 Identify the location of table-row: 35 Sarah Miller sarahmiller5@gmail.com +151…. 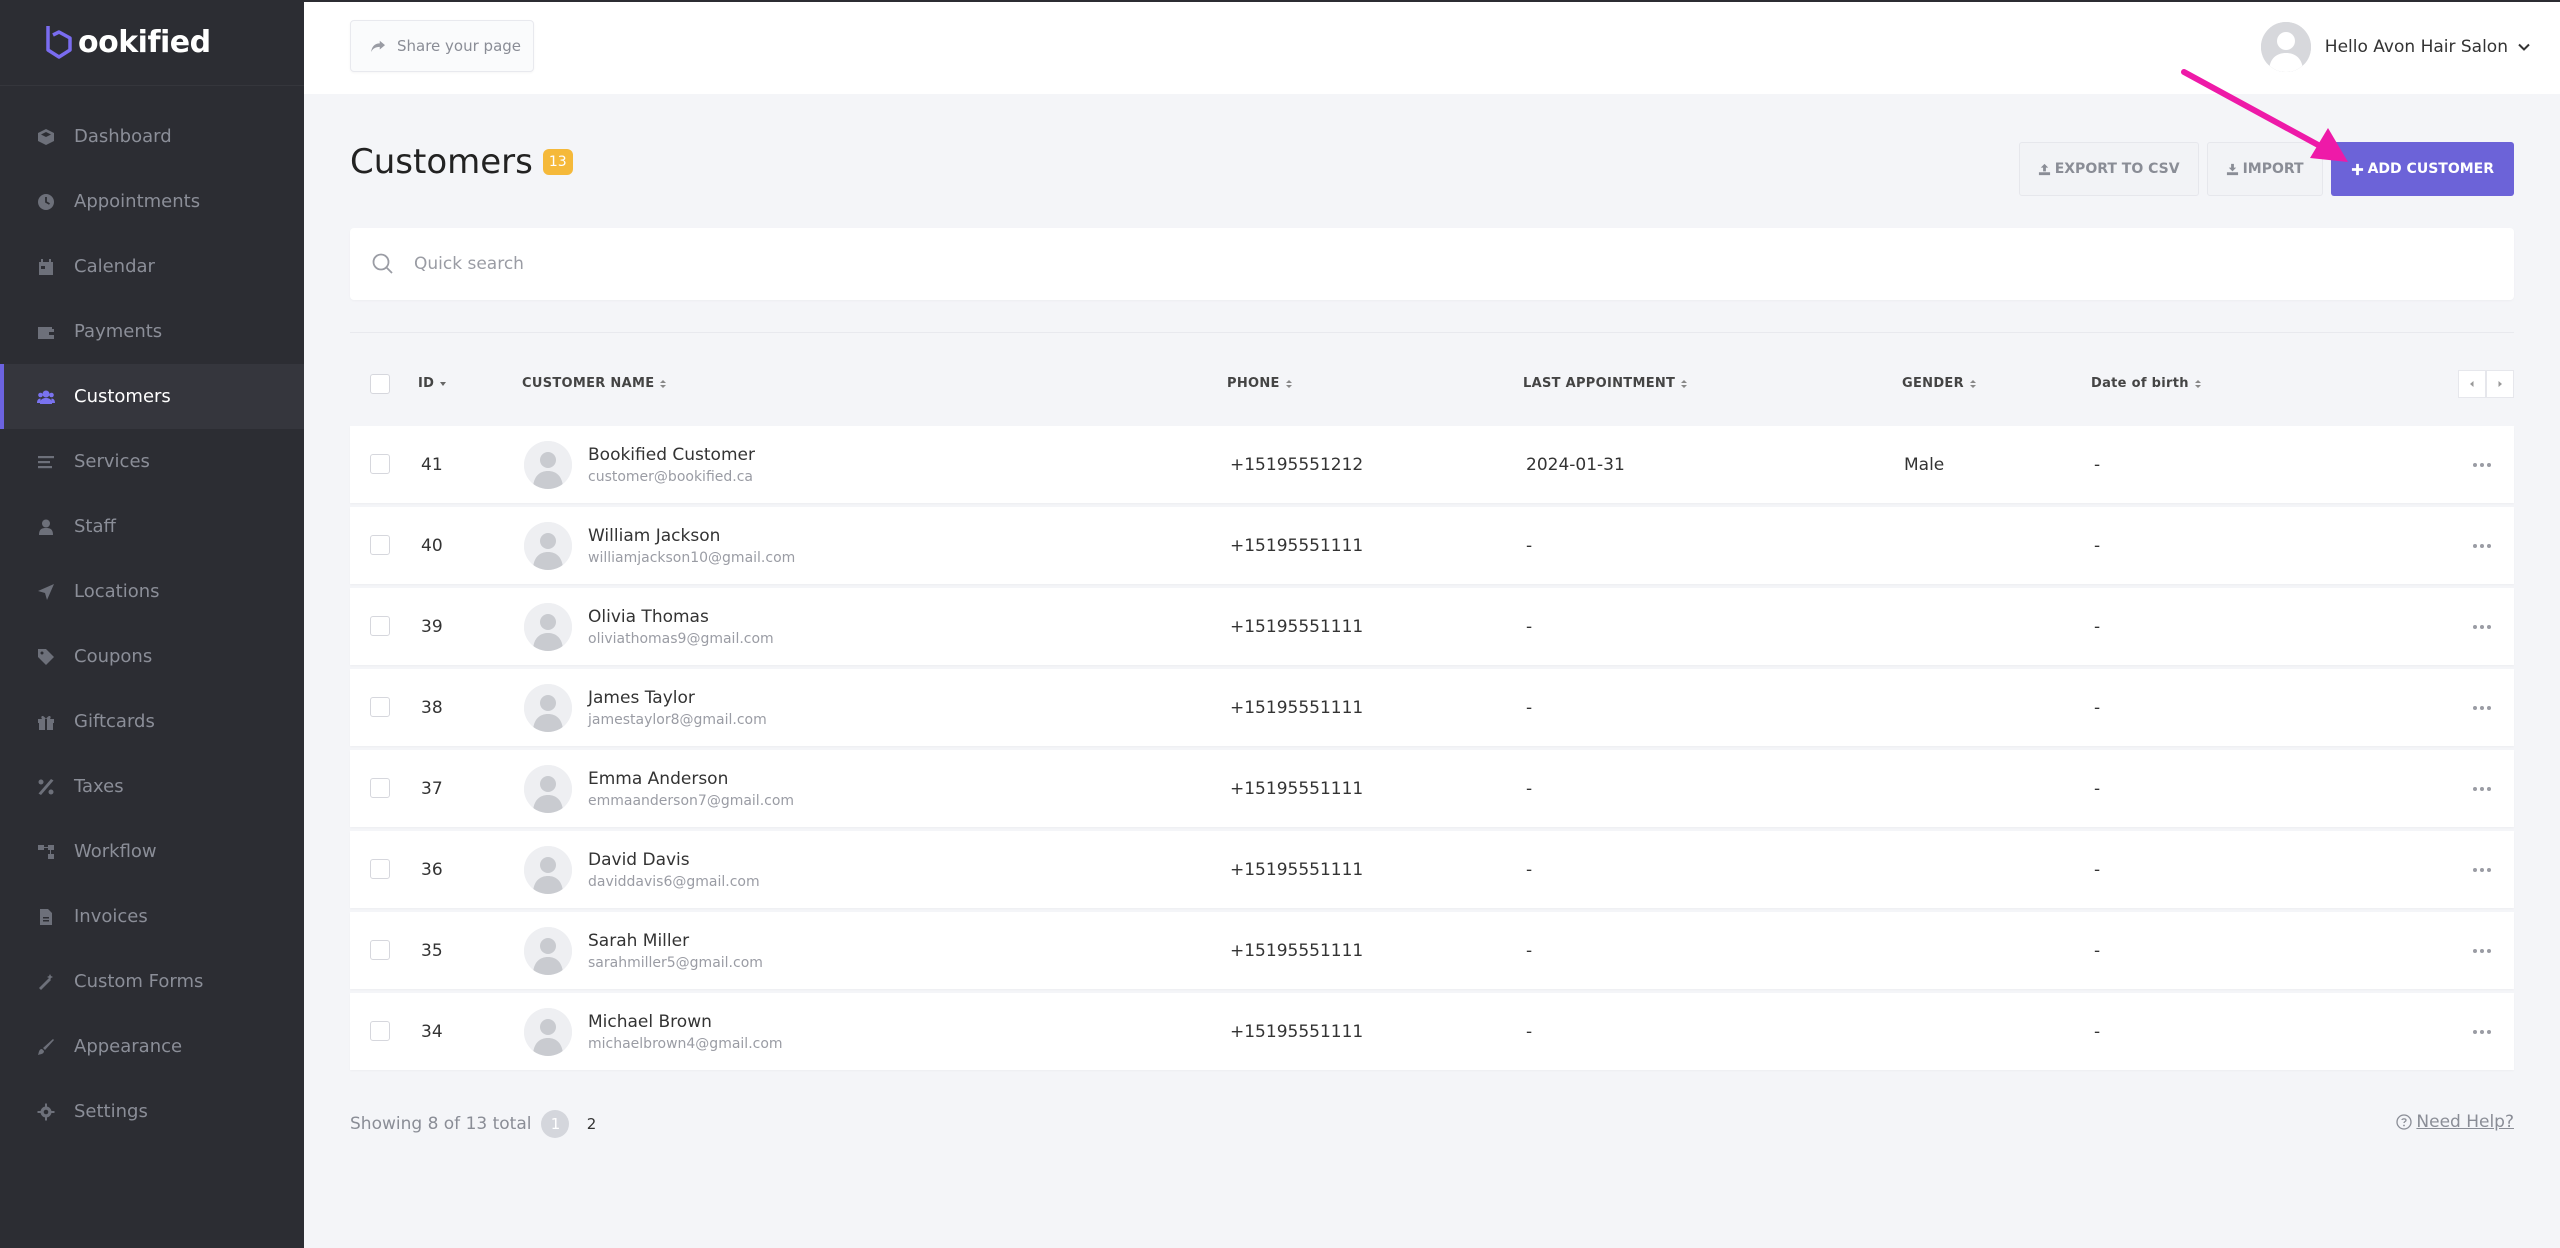
(1432, 950).